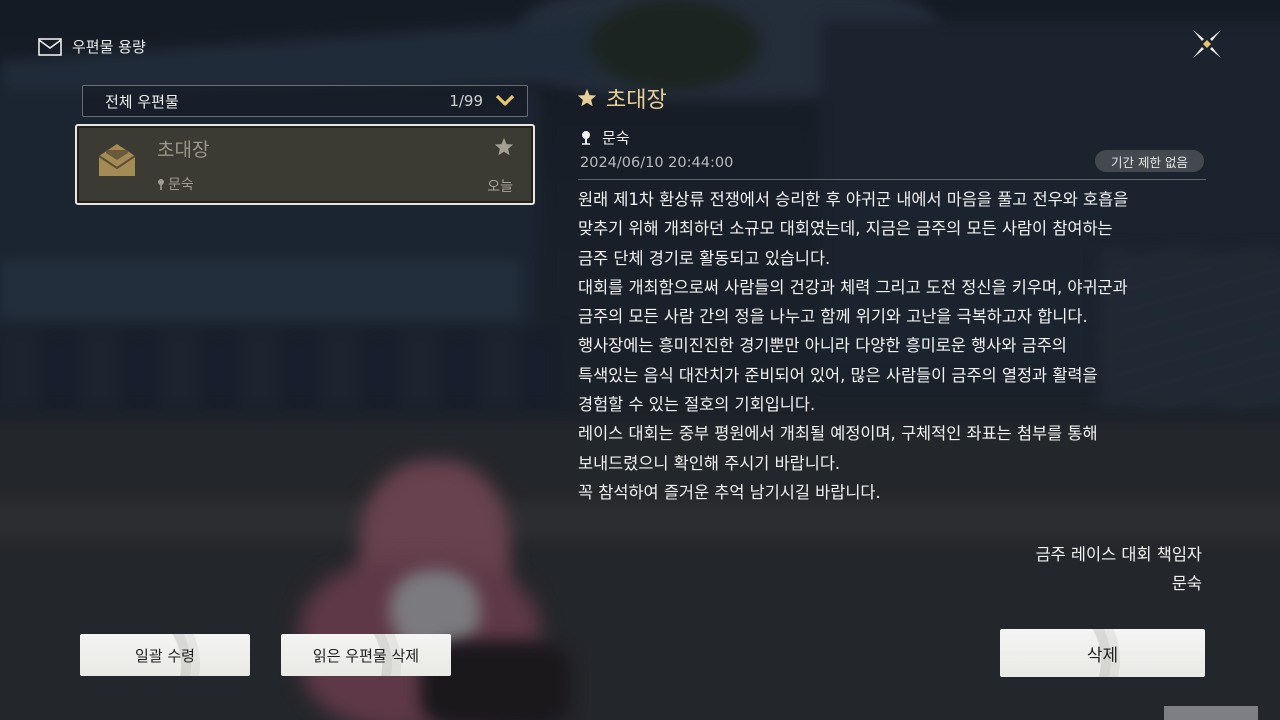  What do you see at coordinates (181, 185) in the screenshot?
I see `mail-item-sender-name: 문숙` at bounding box center [181, 185].